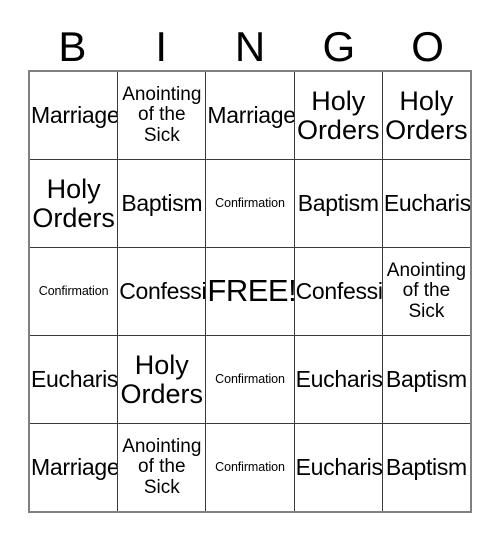  What do you see at coordinates (161, 46) in the screenshot?
I see `bingo-header-letter-i: I` at bounding box center [161, 46].